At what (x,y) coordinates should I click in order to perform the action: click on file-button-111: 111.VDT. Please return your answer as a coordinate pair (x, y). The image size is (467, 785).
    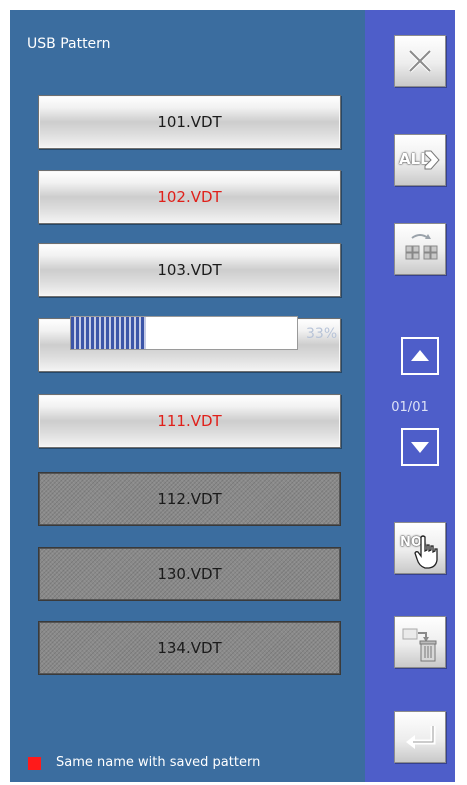
    Looking at the image, I should click on (189, 421).